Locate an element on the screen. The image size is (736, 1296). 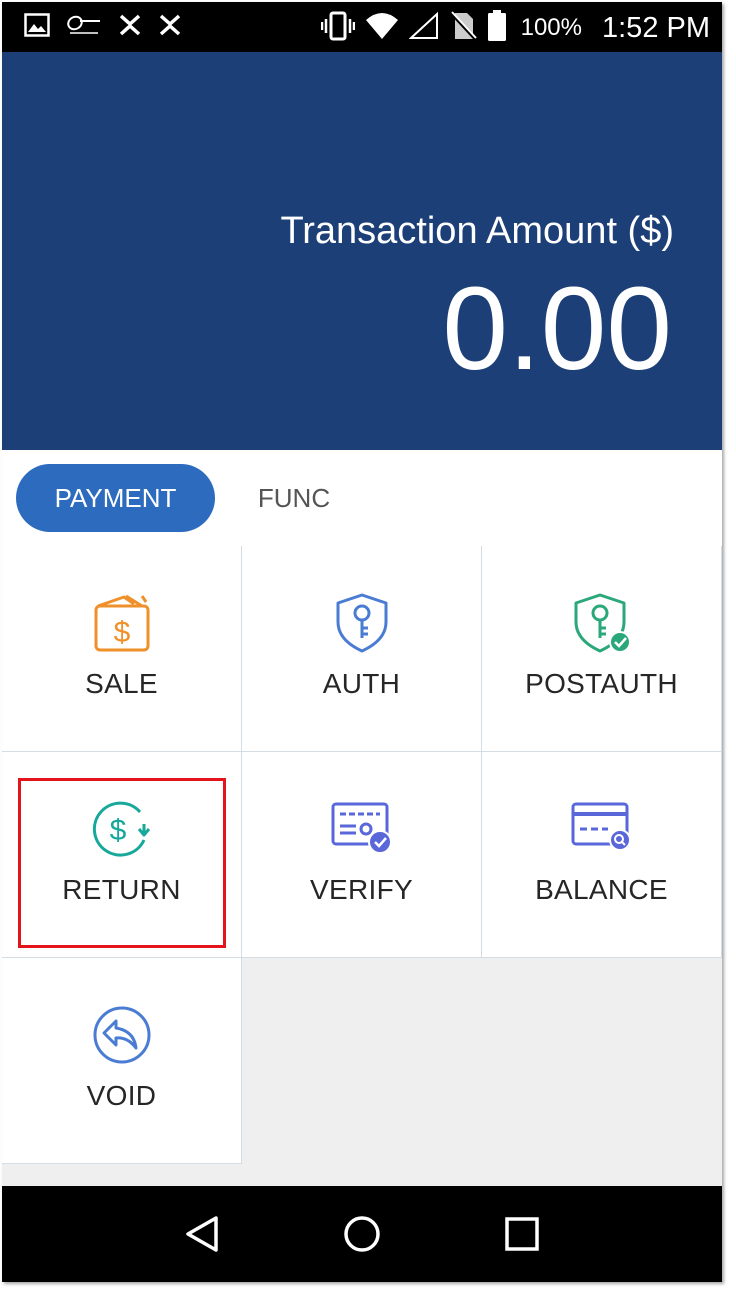
auth-label: AUTH is located at coordinates (361, 683).